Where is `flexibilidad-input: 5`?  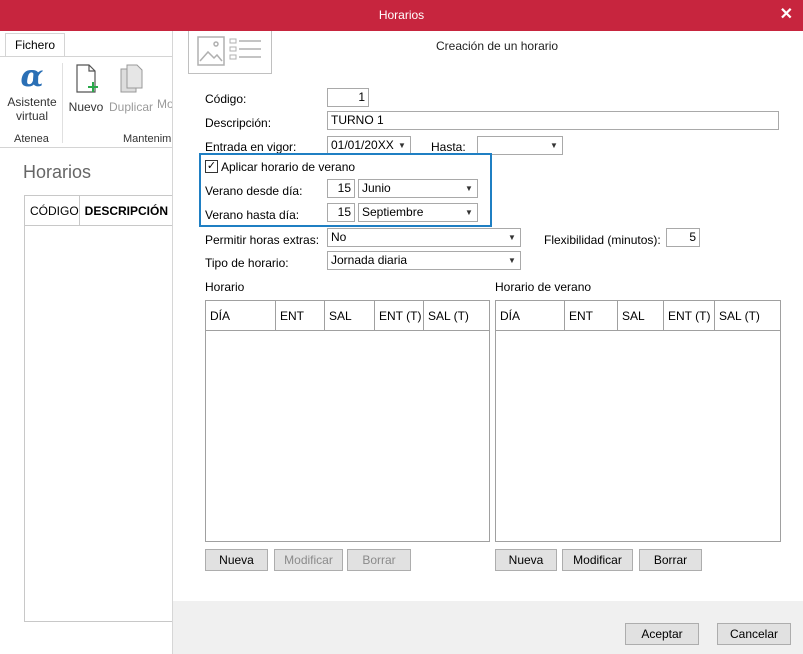 flexibilidad-input: 5 is located at coordinates (683, 237).